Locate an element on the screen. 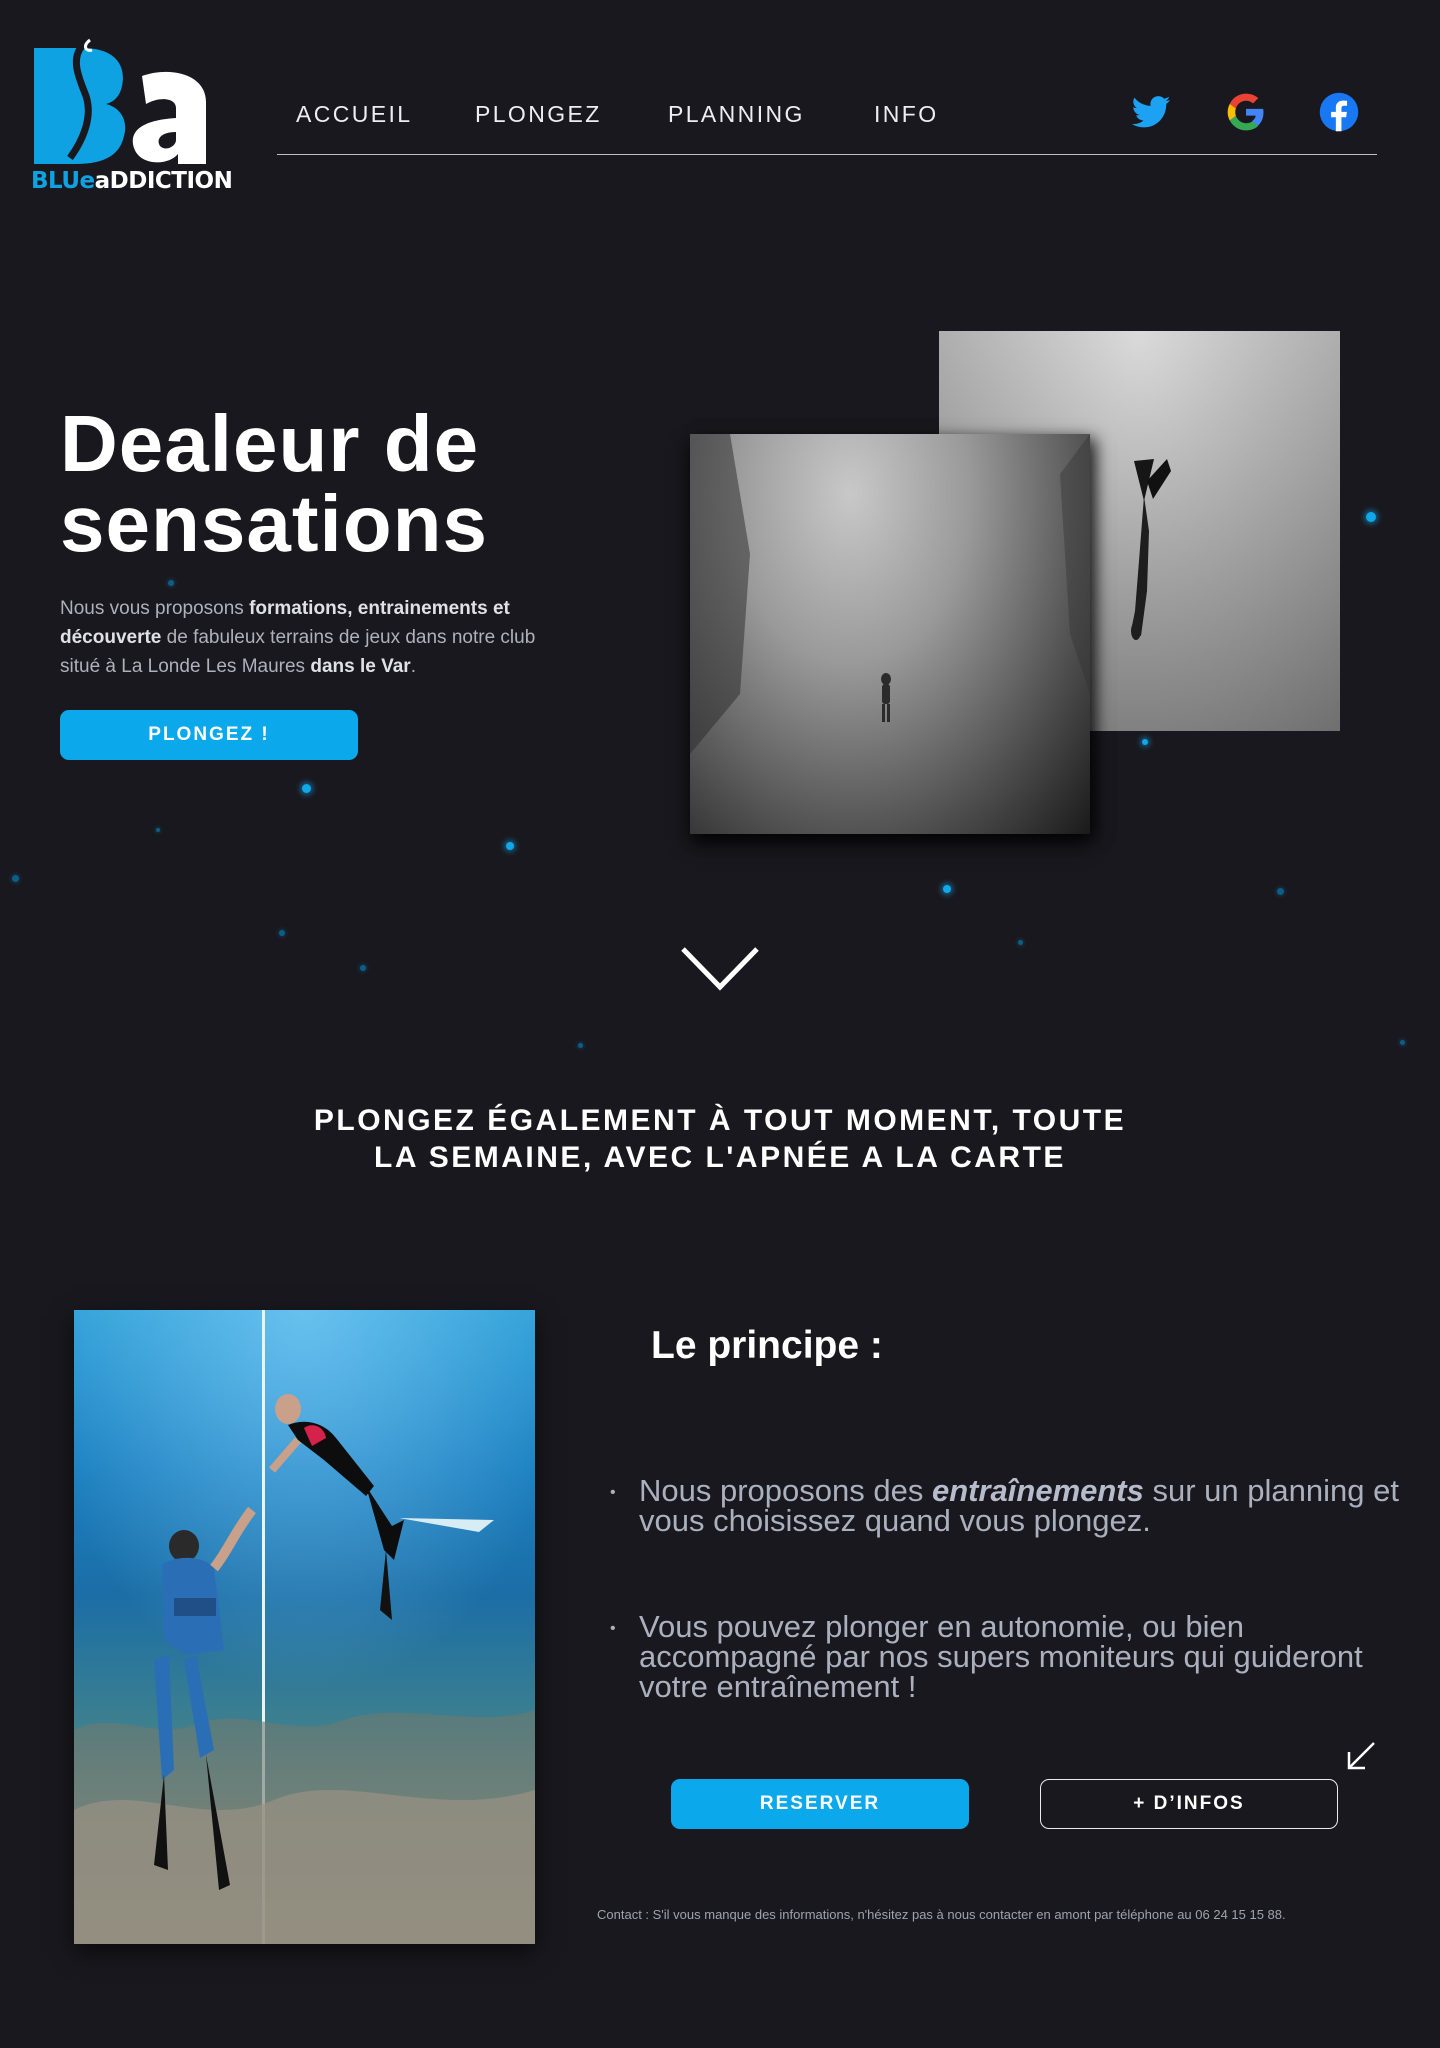 The image size is (1440, 2048). plongez-button: PLONGEZ ! is located at coordinates (209, 735).